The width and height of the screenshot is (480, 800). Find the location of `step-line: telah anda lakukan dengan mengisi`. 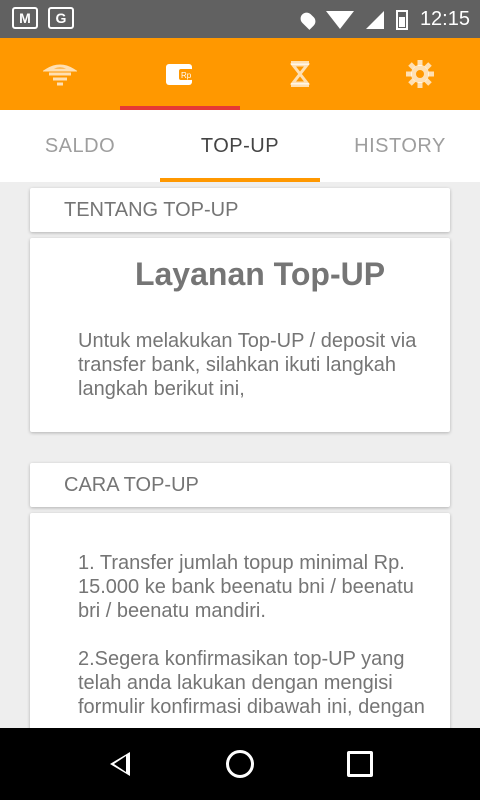

step-line: telah anda lakukan dengan mengisi is located at coordinates (235, 683).